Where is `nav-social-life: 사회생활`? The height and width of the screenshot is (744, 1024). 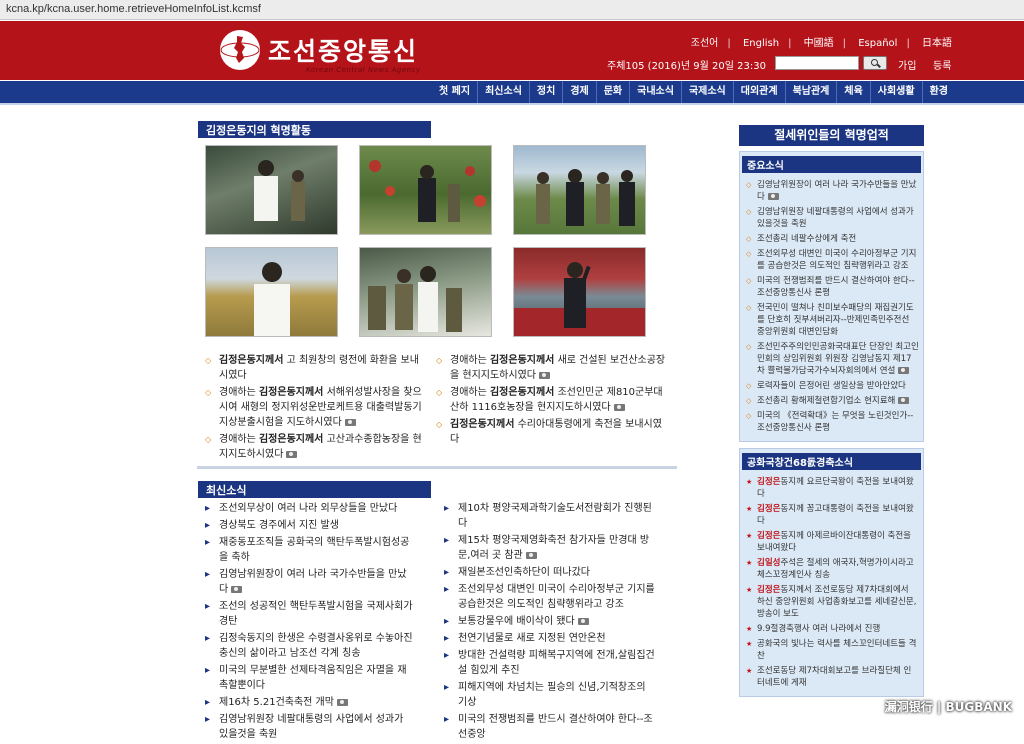 nav-social-life: 사회생활 is located at coordinates (895, 92).